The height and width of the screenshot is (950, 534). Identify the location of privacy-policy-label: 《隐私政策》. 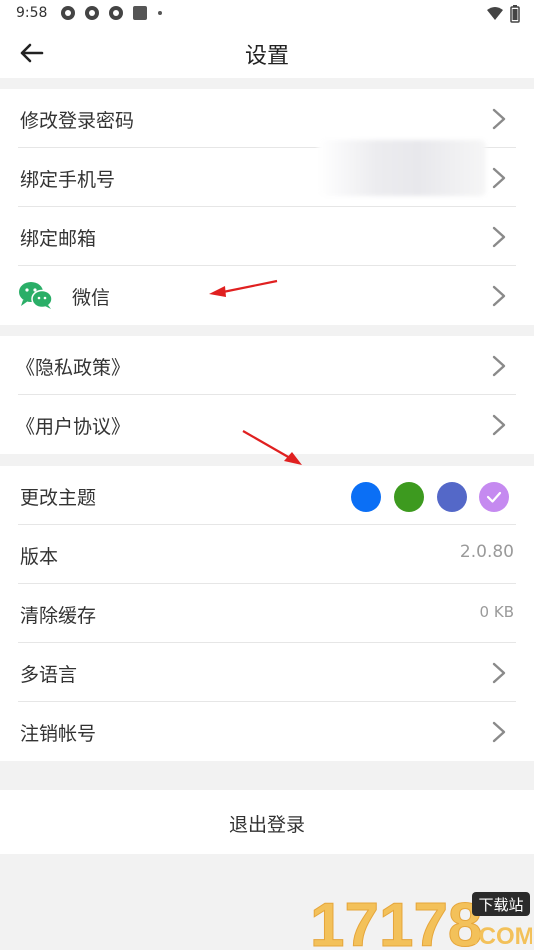
(73, 368).